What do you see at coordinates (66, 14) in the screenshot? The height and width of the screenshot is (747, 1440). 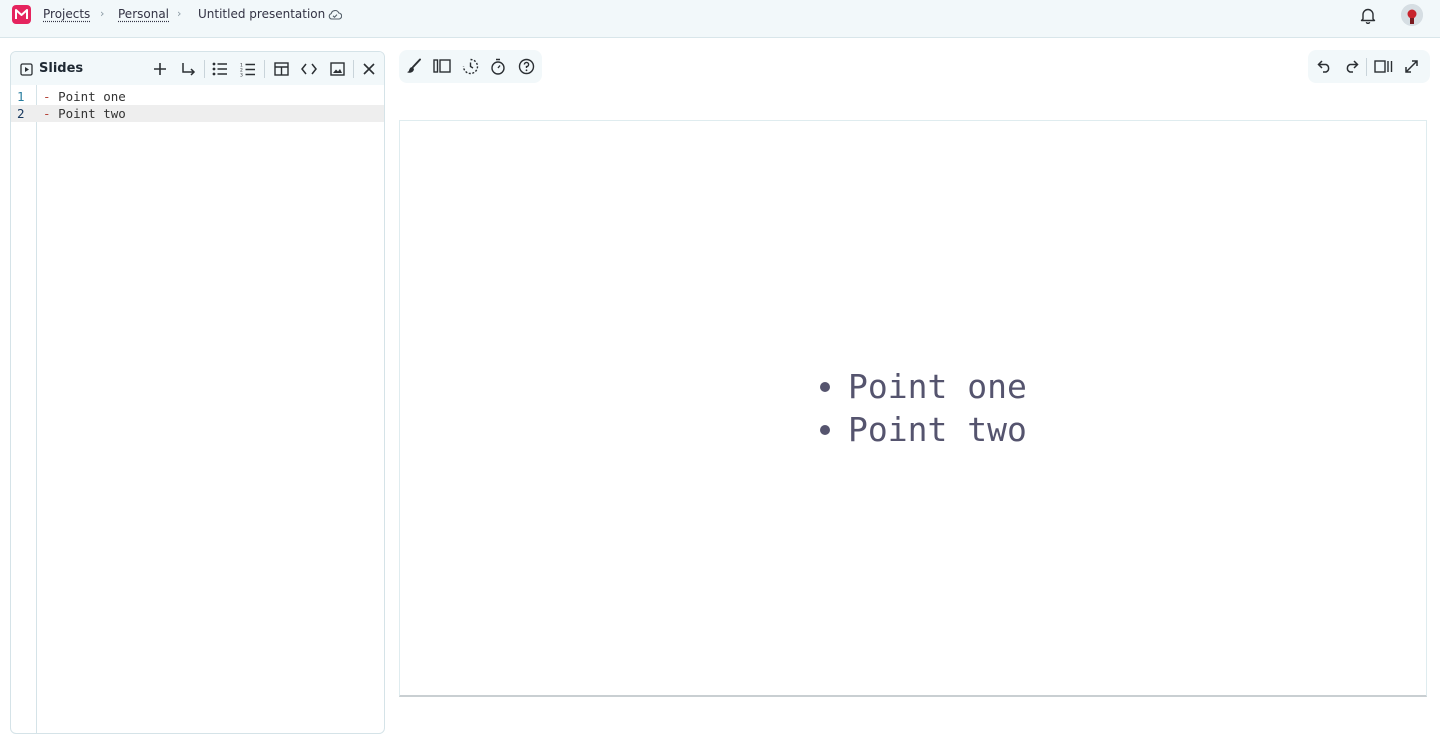 I see `breadcrumb-projects: Projects` at bounding box center [66, 14].